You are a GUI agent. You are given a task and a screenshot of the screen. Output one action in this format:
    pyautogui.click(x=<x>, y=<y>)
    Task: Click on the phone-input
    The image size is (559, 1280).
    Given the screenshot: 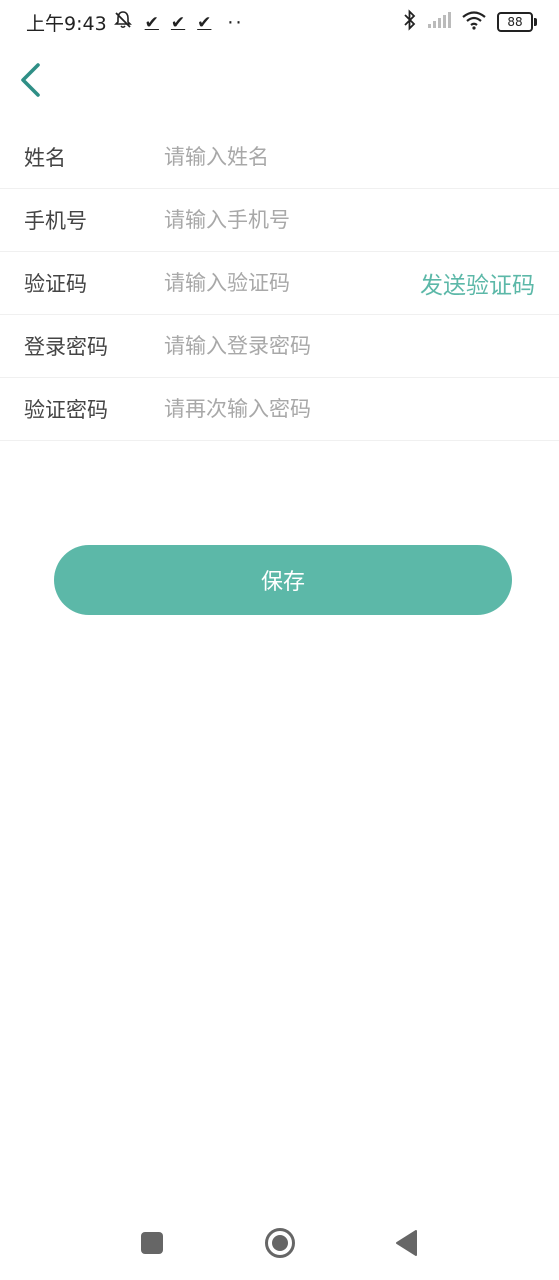 What is the action you would take?
    pyautogui.click(x=279, y=220)
    